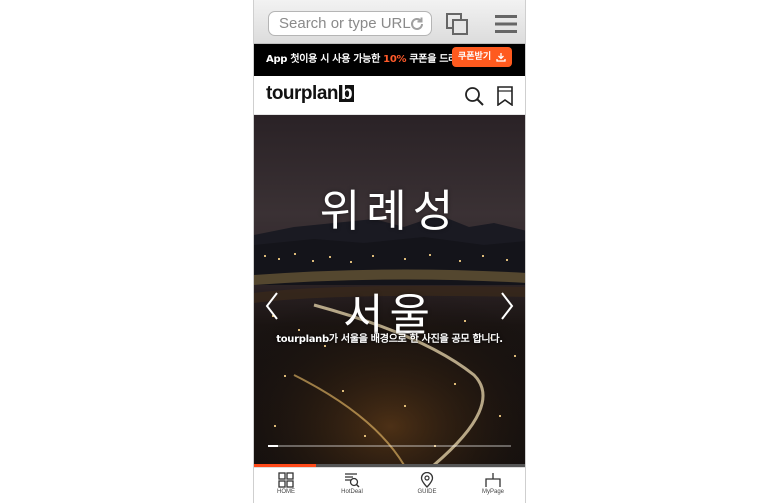  Describe the element at coordinates (389, 485) in the screenshot. I see `bottom-navigation: HOME HotDeal GUIDE MyPage` at that location.